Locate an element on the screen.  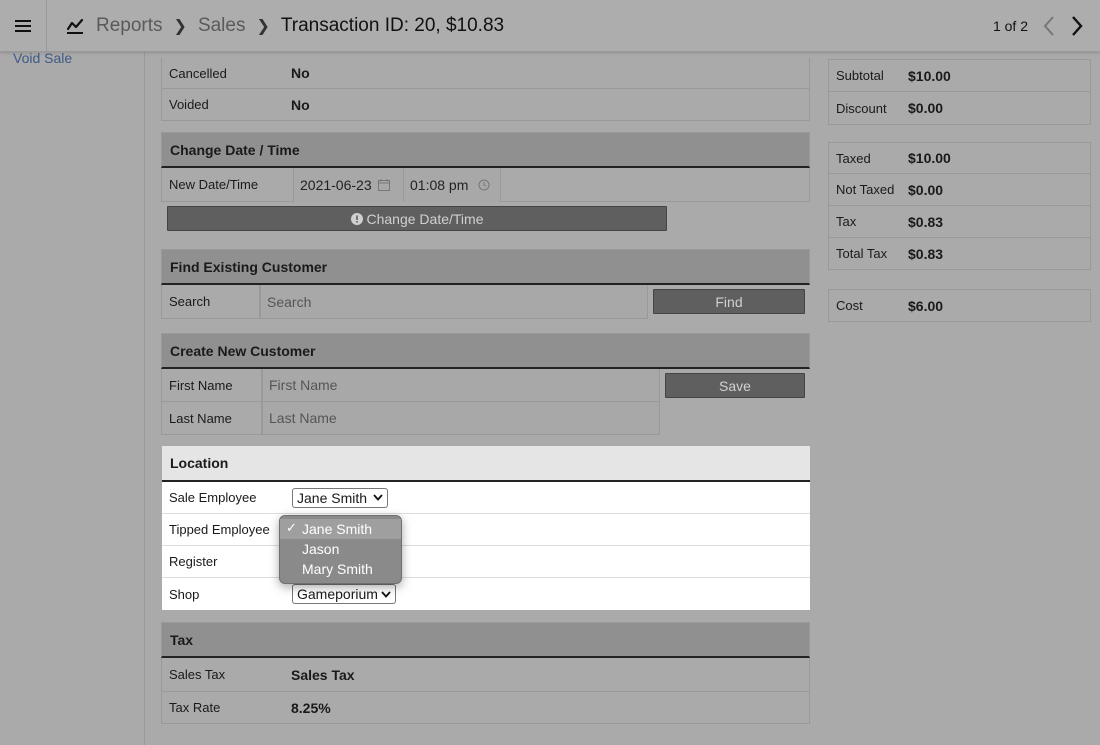
chart-line-icon is located at coordinates (75, 26).